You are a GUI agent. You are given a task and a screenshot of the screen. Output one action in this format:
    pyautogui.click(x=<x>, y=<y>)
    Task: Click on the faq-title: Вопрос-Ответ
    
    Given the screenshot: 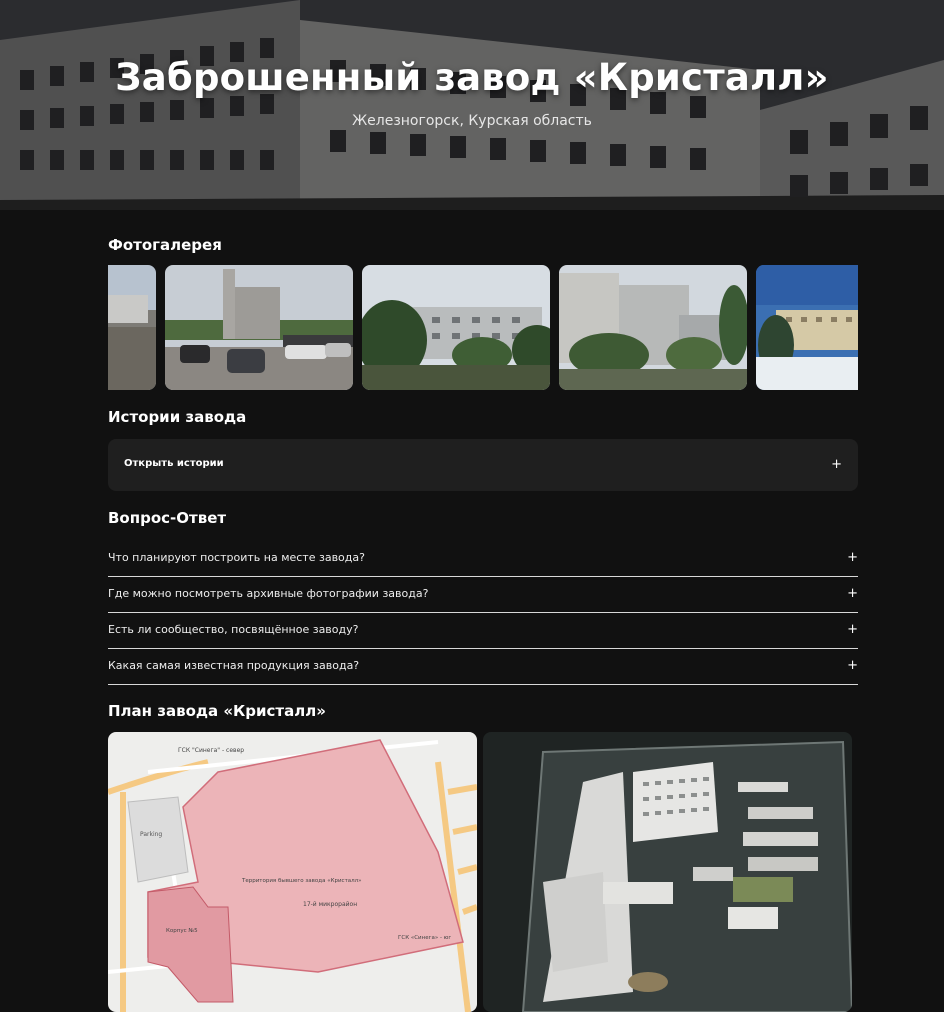 What is the action you would take?
    pyautogui.click(x=167, y=518)
    